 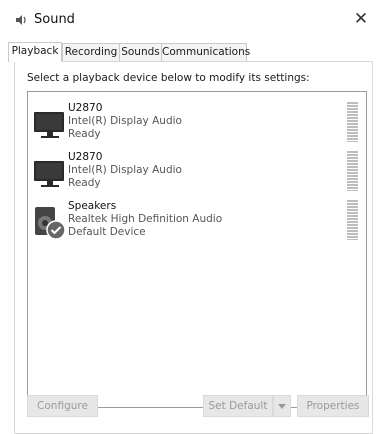 I want to click on title-bar: Sound ✕, so click(x=190, y=19).